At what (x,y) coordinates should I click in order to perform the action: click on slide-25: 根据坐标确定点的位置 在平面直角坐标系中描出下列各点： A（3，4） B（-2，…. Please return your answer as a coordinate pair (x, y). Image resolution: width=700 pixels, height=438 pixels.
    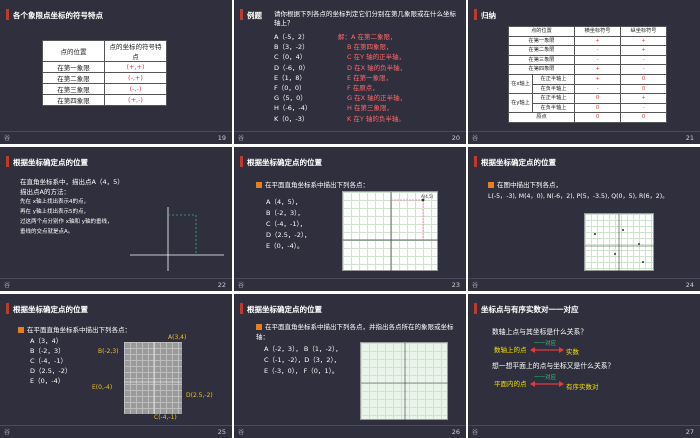
    Looking at the image, I should click on (116, 366).